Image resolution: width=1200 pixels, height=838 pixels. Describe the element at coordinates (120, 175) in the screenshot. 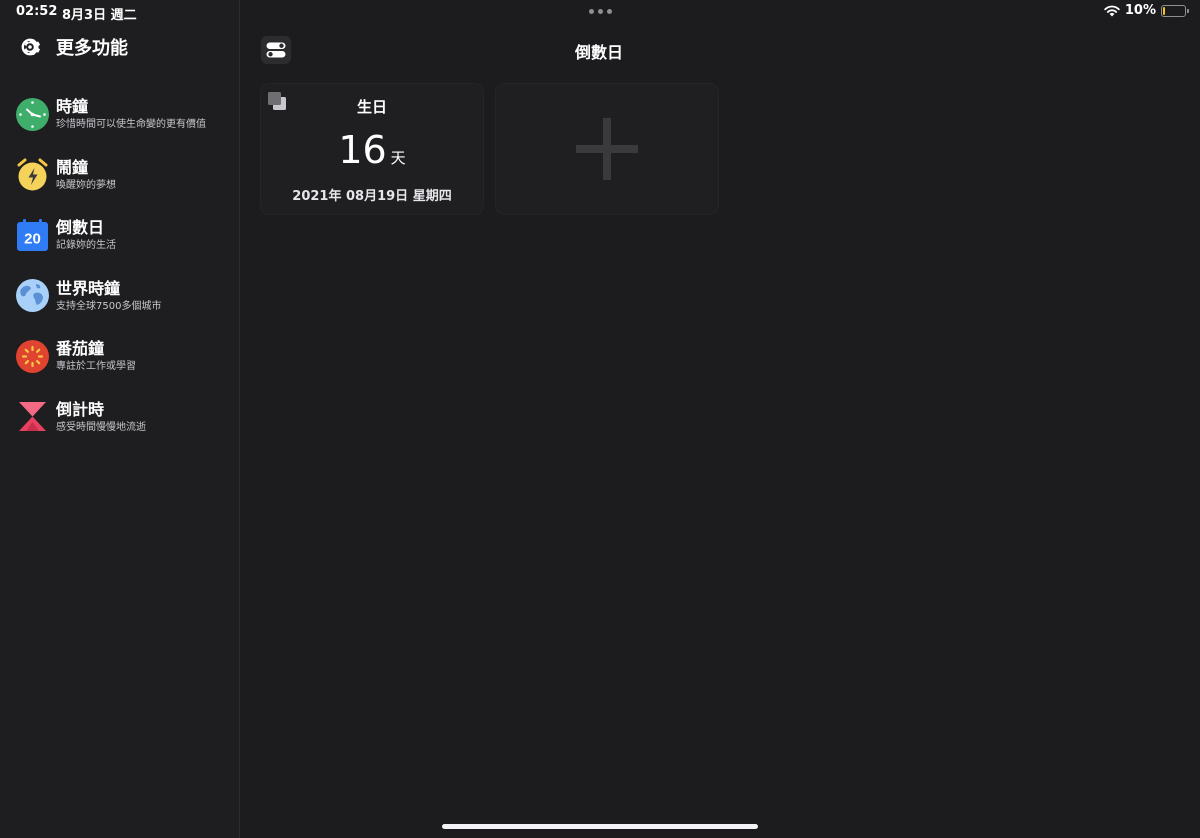

I see `menu-item-alarm: 鬧鐘 喚醒妳的夢想` at that location.